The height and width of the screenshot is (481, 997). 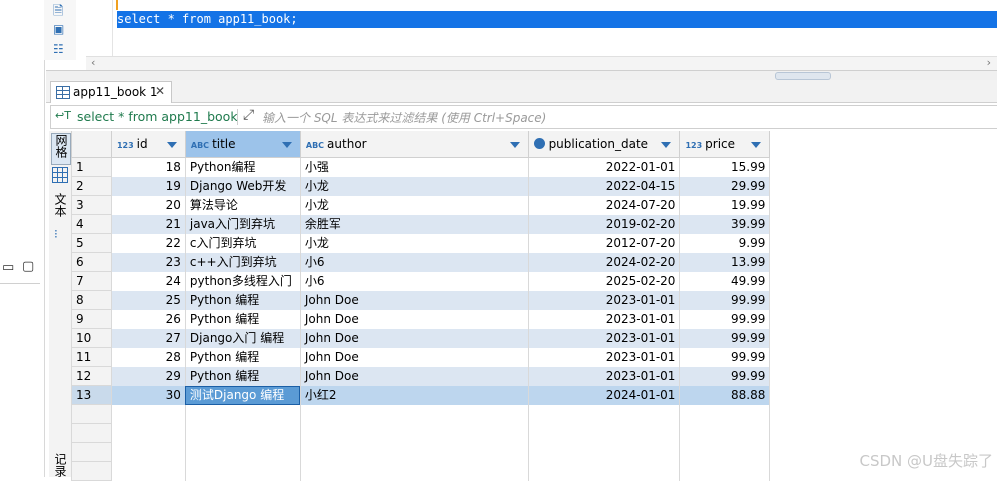 I want to click on table-row: 1 18 Python编程 小强 2022-01-01 15.99, so click(x=534, y=167).